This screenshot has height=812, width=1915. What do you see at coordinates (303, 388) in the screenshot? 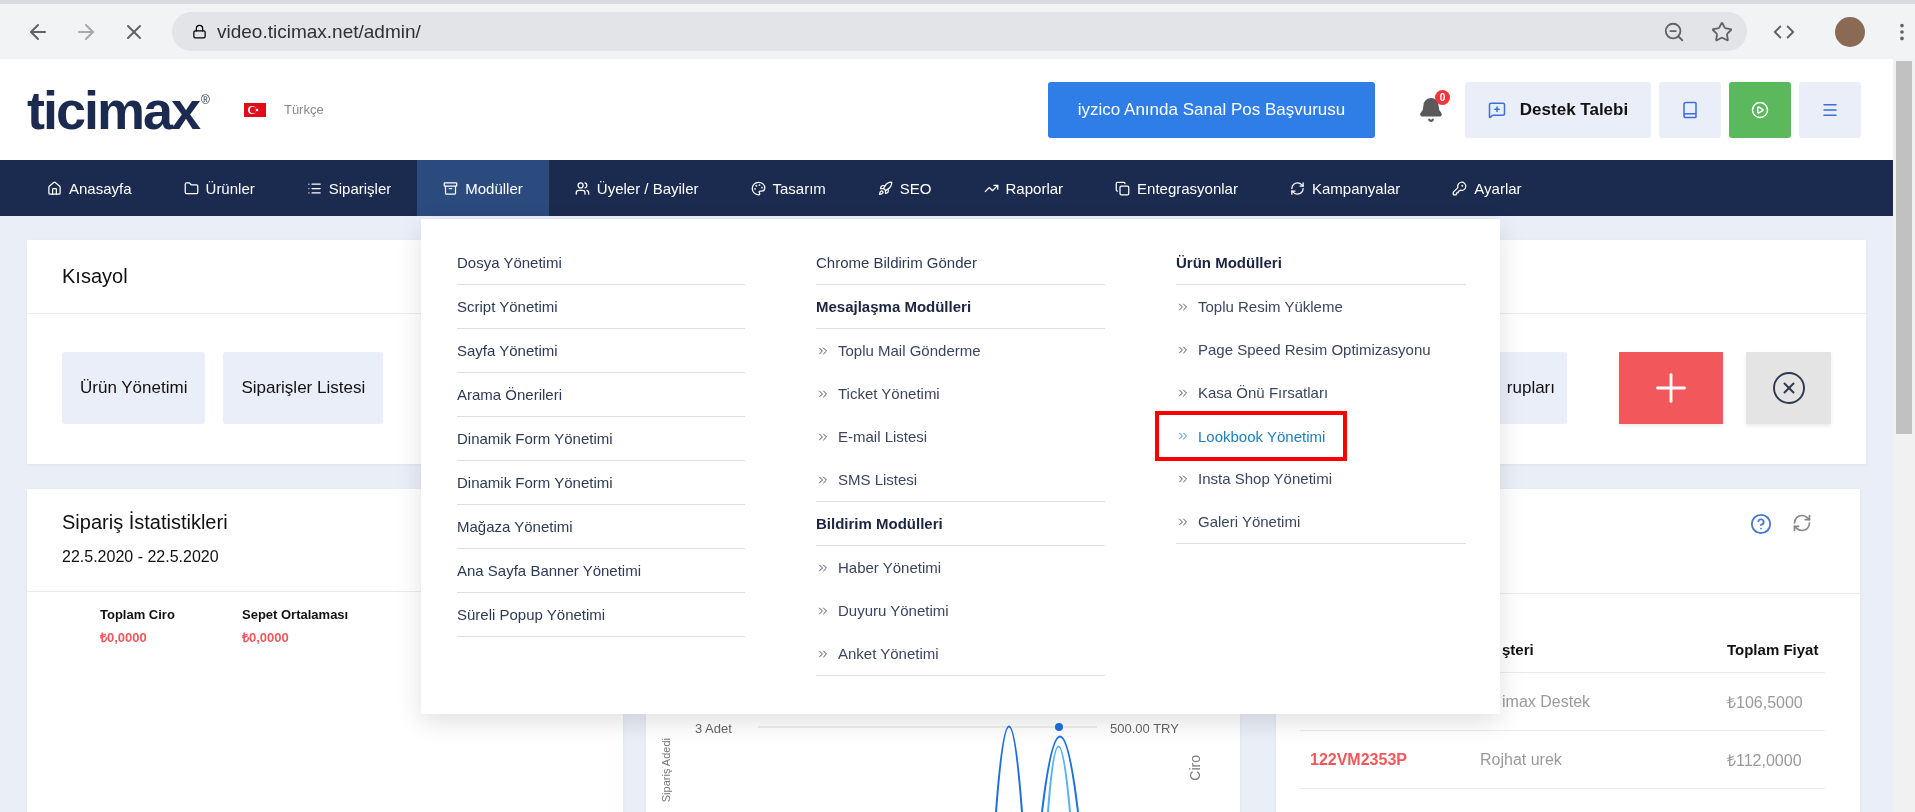
I see `shortcut-tile: Siparişler Listesi` at bounding box center [303, 388].